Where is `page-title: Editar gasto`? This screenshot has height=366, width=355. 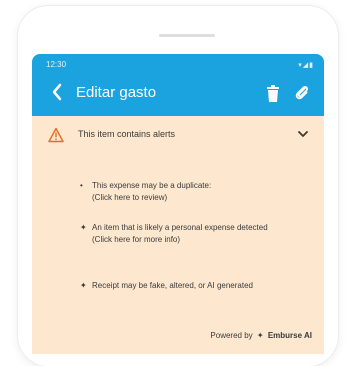 page-title: Editar gasto is located at coordinates (116, 92).